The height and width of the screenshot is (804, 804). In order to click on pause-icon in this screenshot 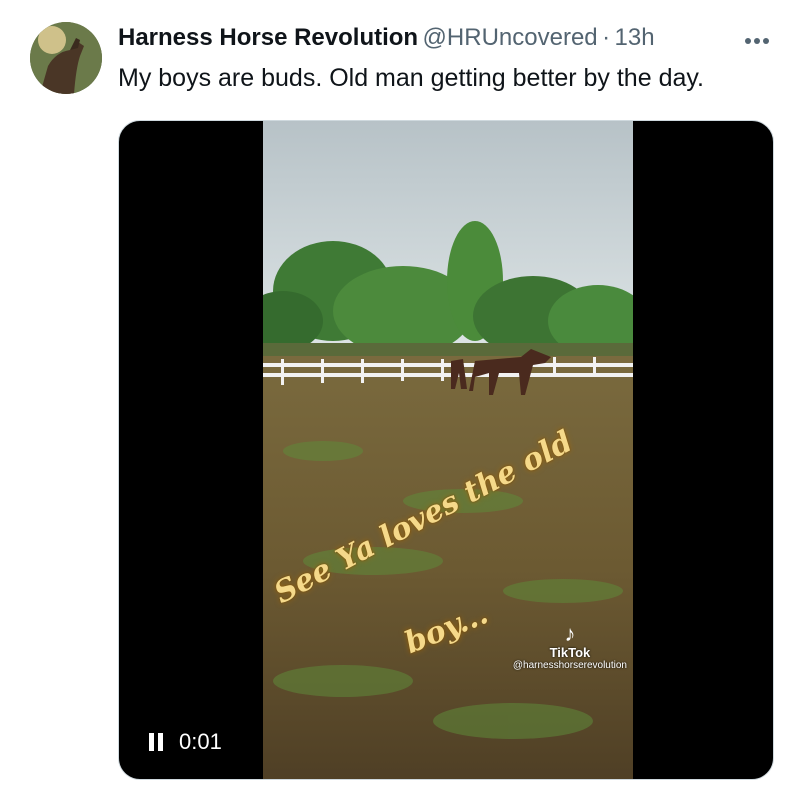, I will do `click(157, 742)`.